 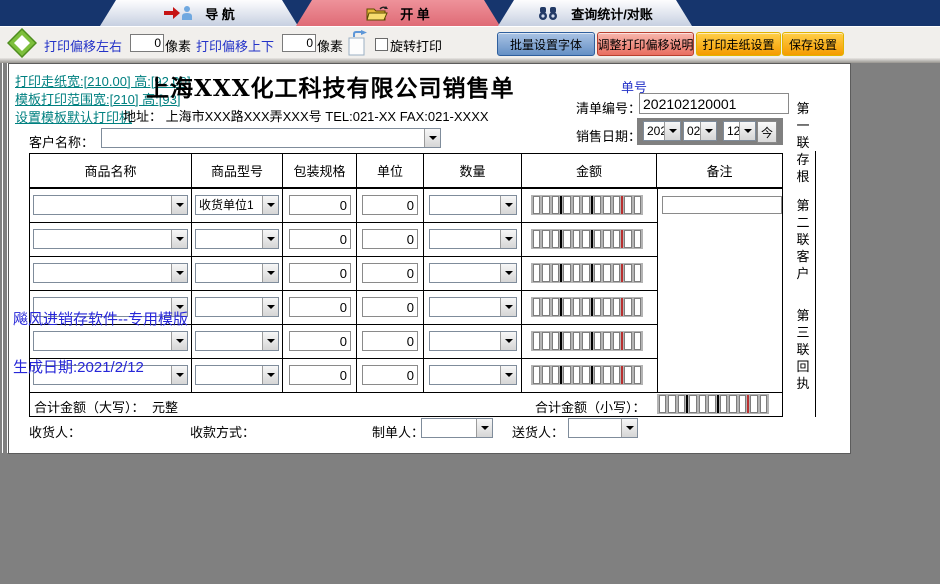 What do you see at coordinates (299, 43) in the screenshot?
I see `offset-ud-input` at bounding box center [299, 43].